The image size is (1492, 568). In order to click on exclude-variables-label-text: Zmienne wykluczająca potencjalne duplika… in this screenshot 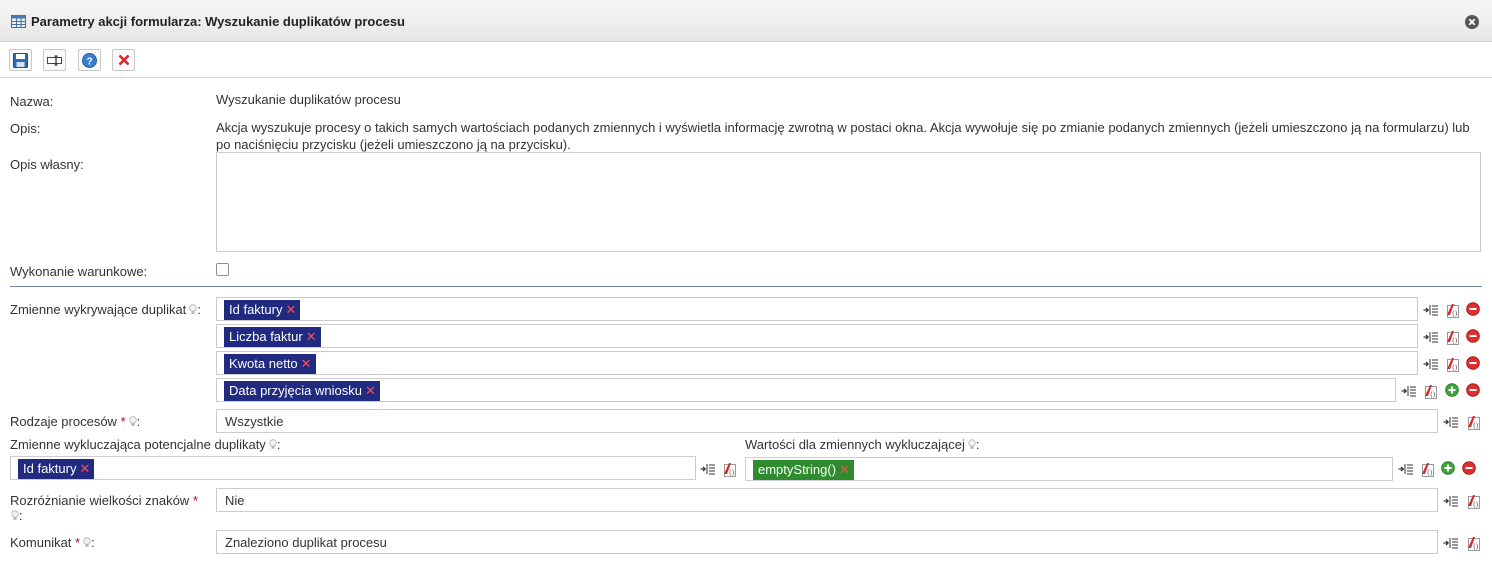, I will do `click(138, 444)`.